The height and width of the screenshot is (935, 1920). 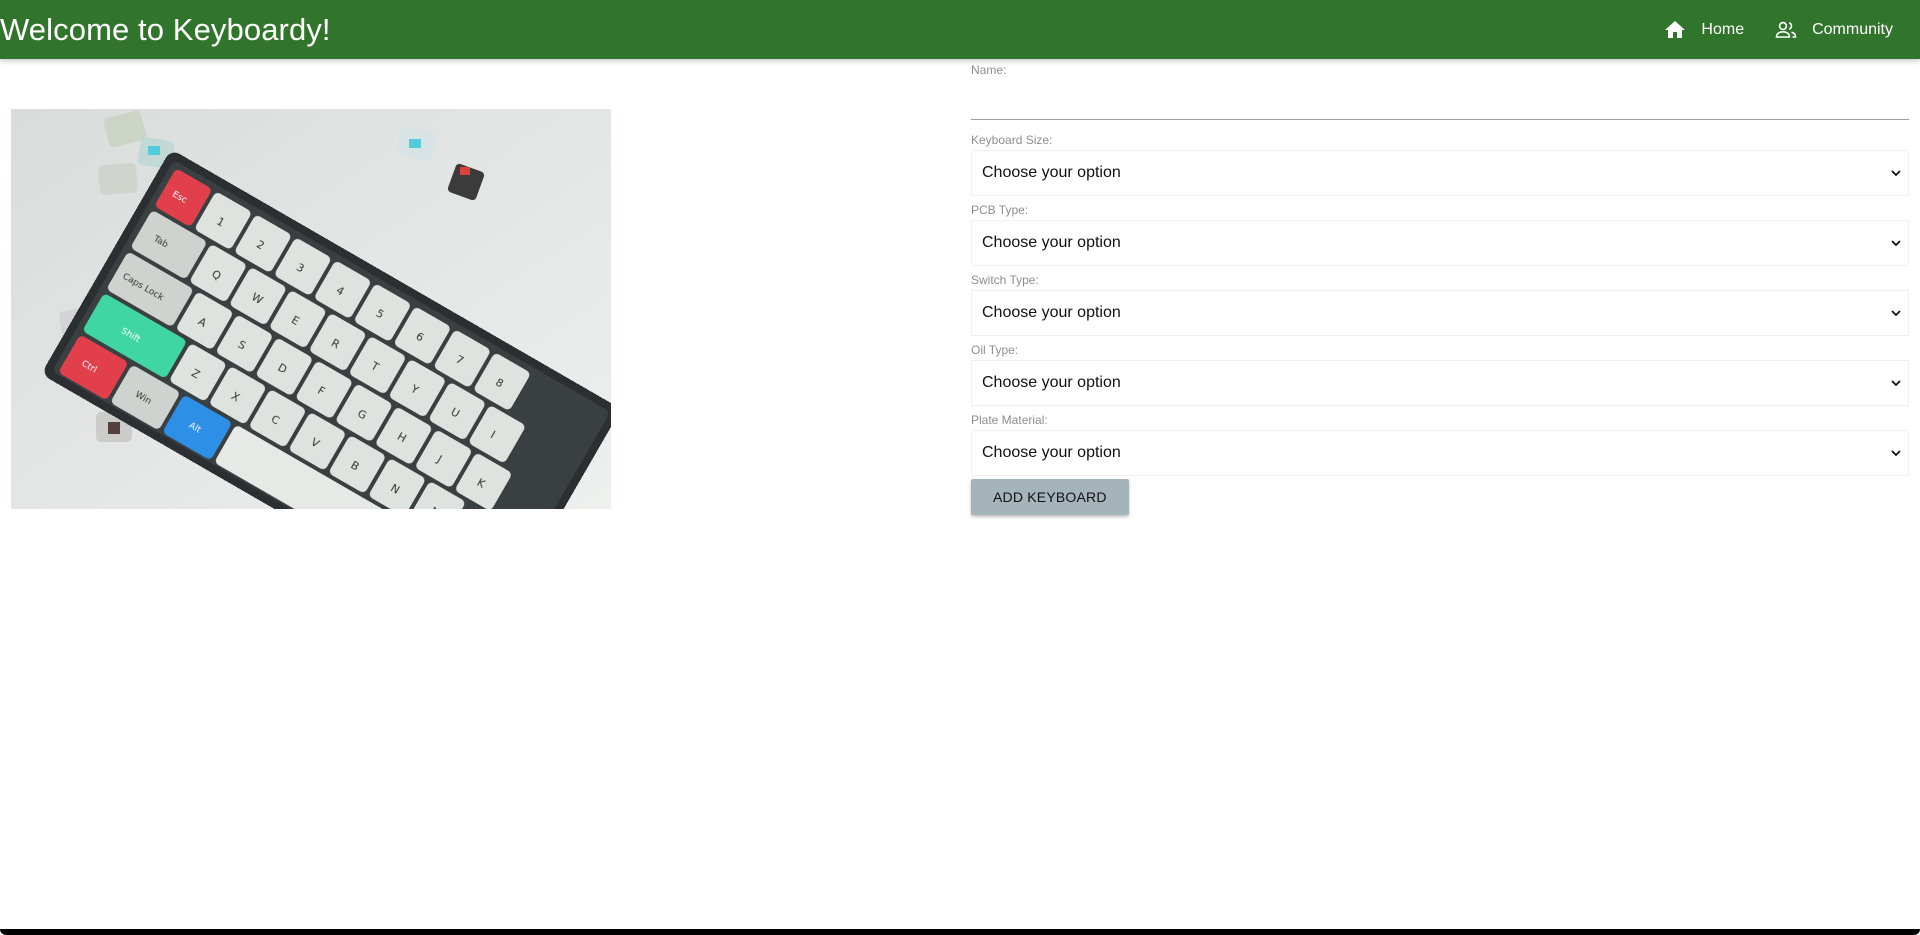 I want to click on keyboard-size-label: Keyboard Size:, so click(x=1012, y=140).